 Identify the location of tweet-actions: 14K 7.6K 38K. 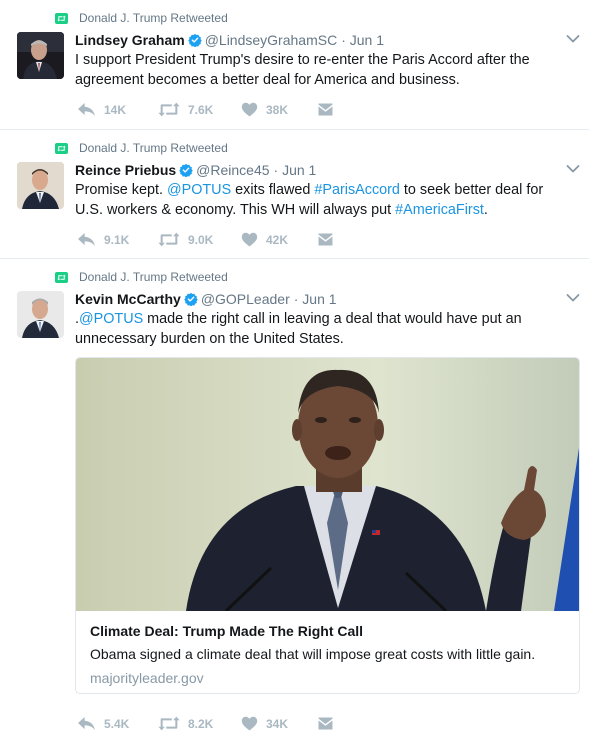
(205, 109).